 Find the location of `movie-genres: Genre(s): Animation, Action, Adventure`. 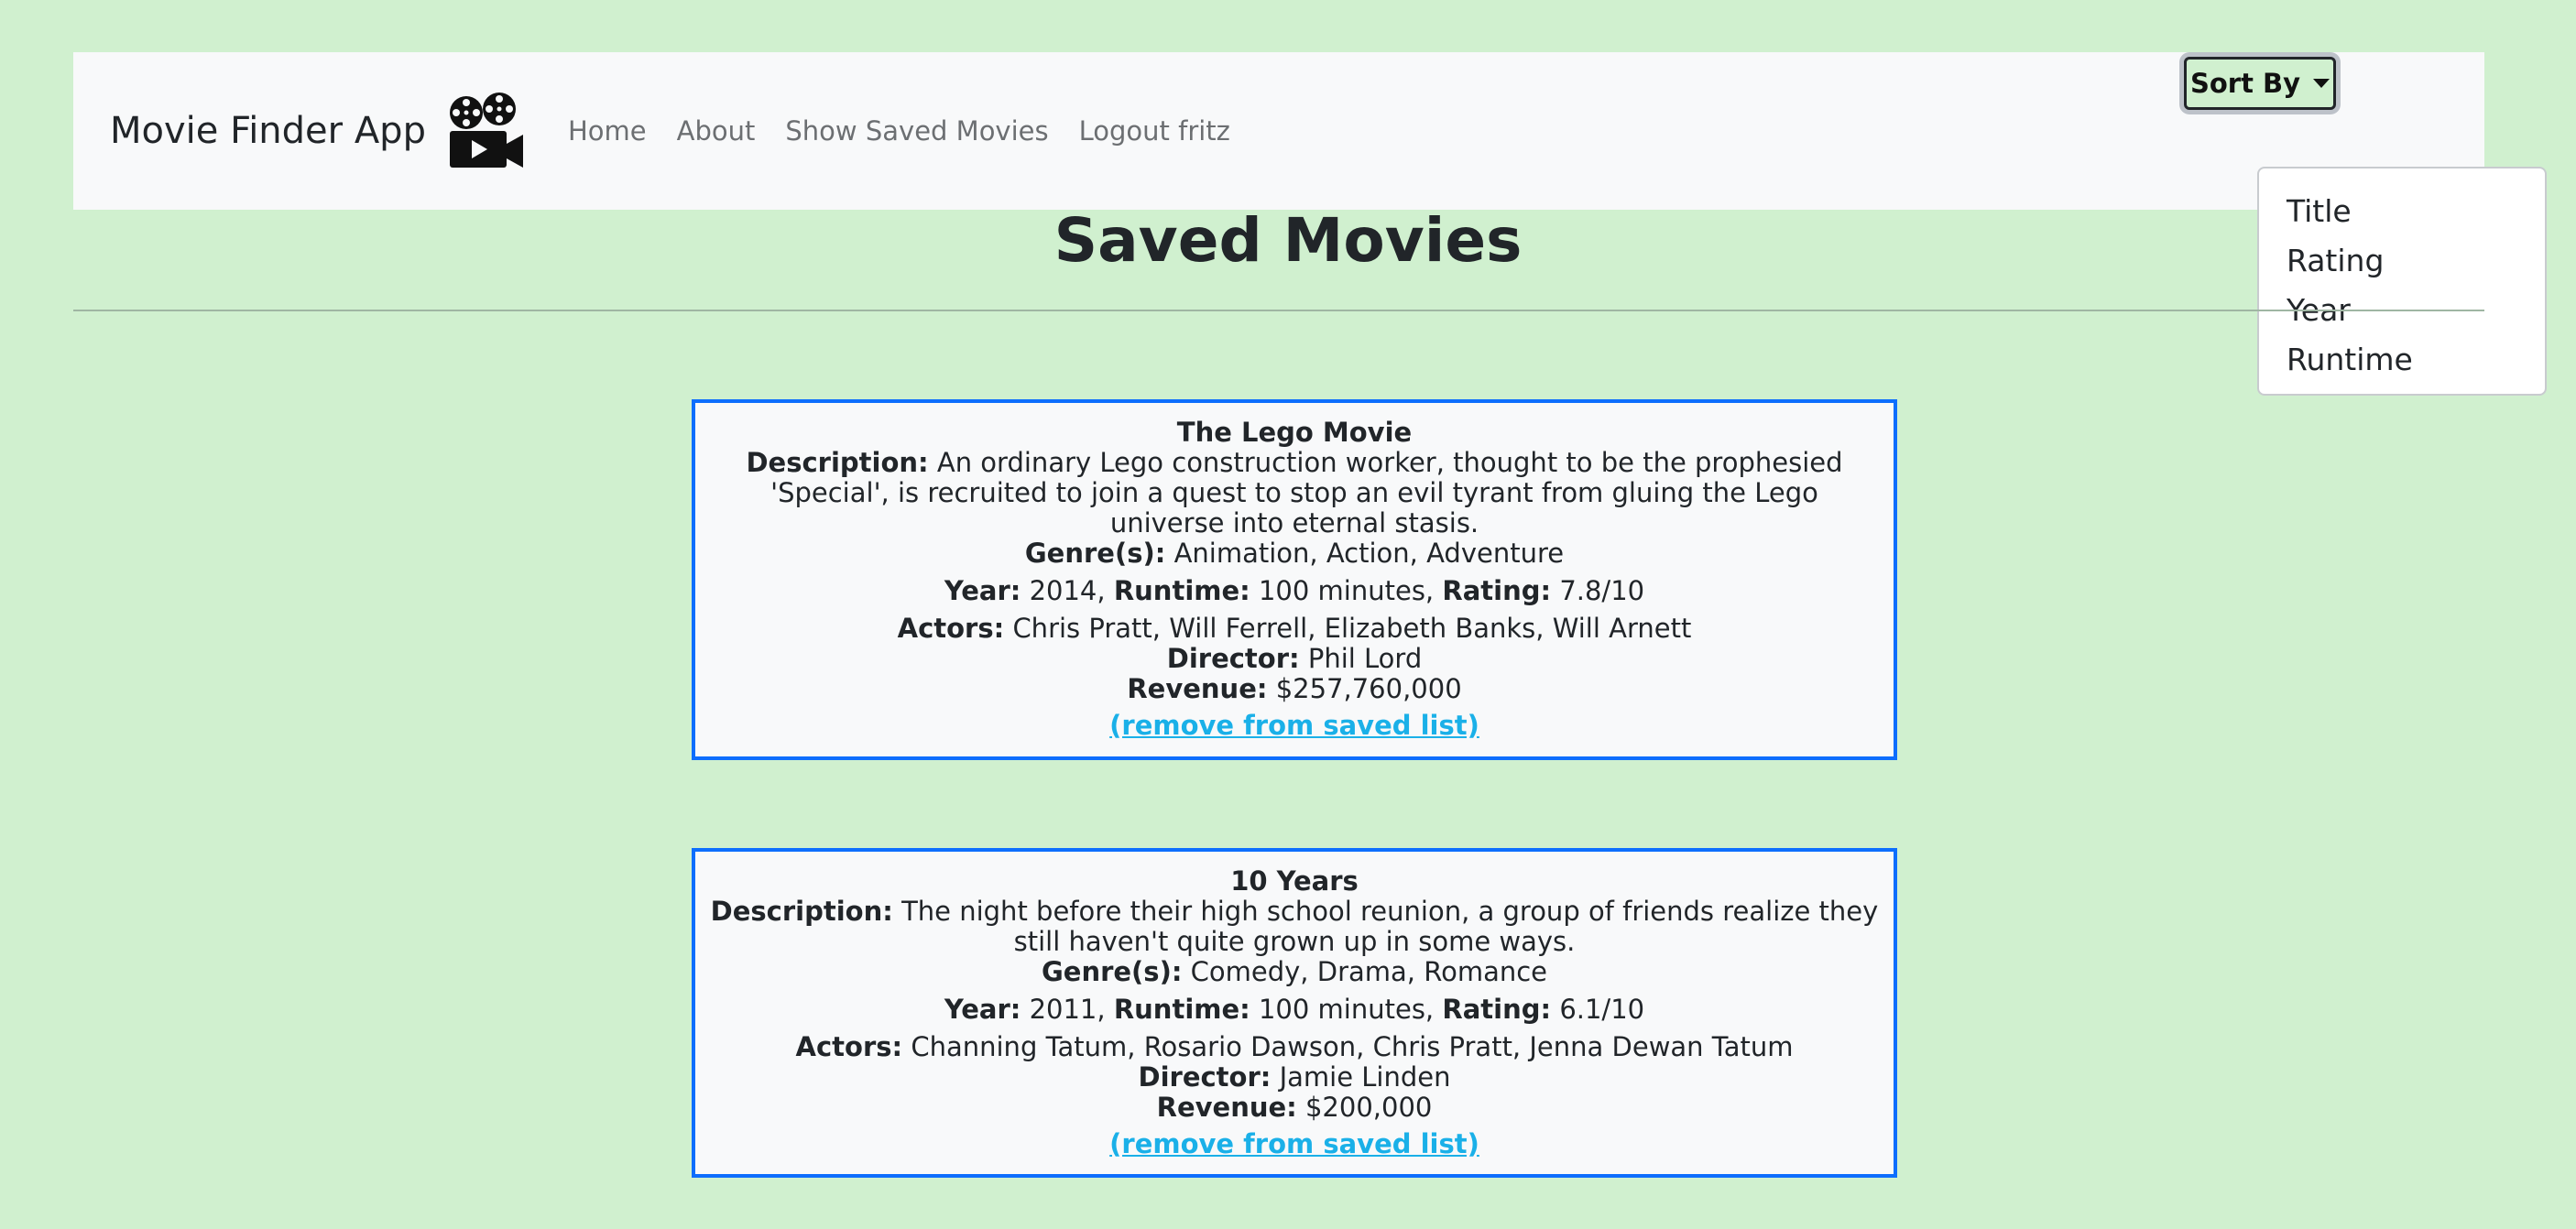

movie-genres: Genre(s): Animation, Action, Adventure is located at coordinates (1294, 553).